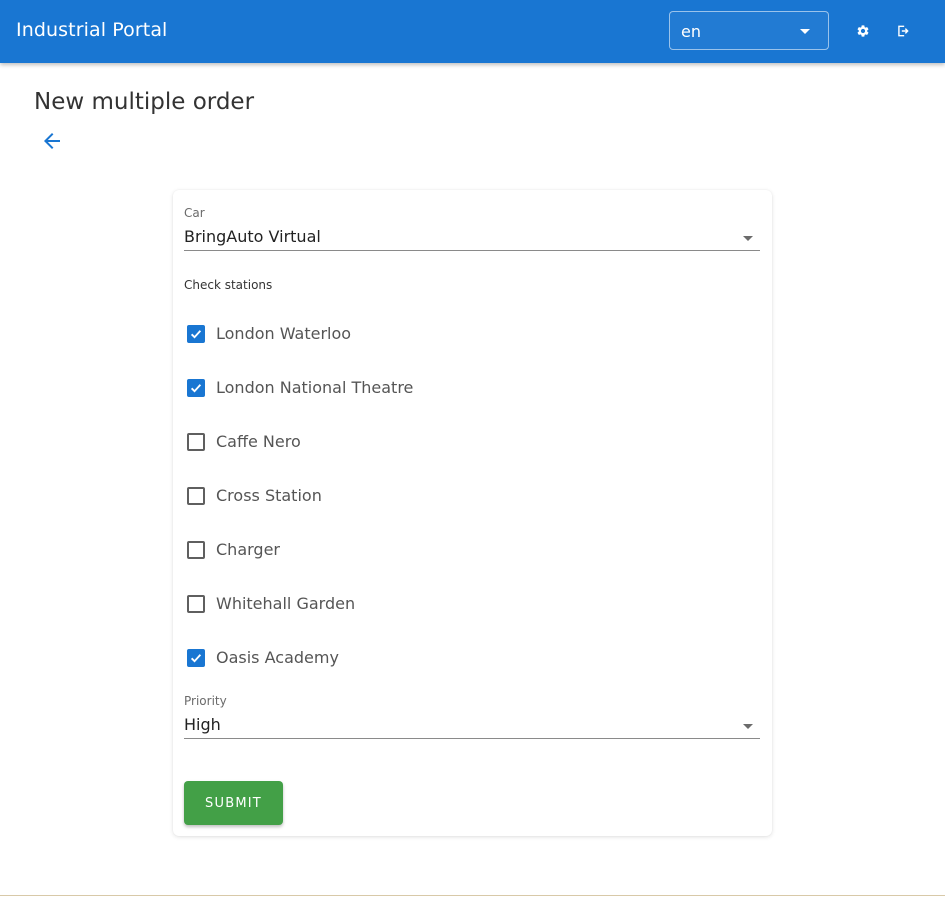 This screenshot has height=897, width=945. I want to click on station-checkbox-row: Oasis Academy, so click(335, 658).